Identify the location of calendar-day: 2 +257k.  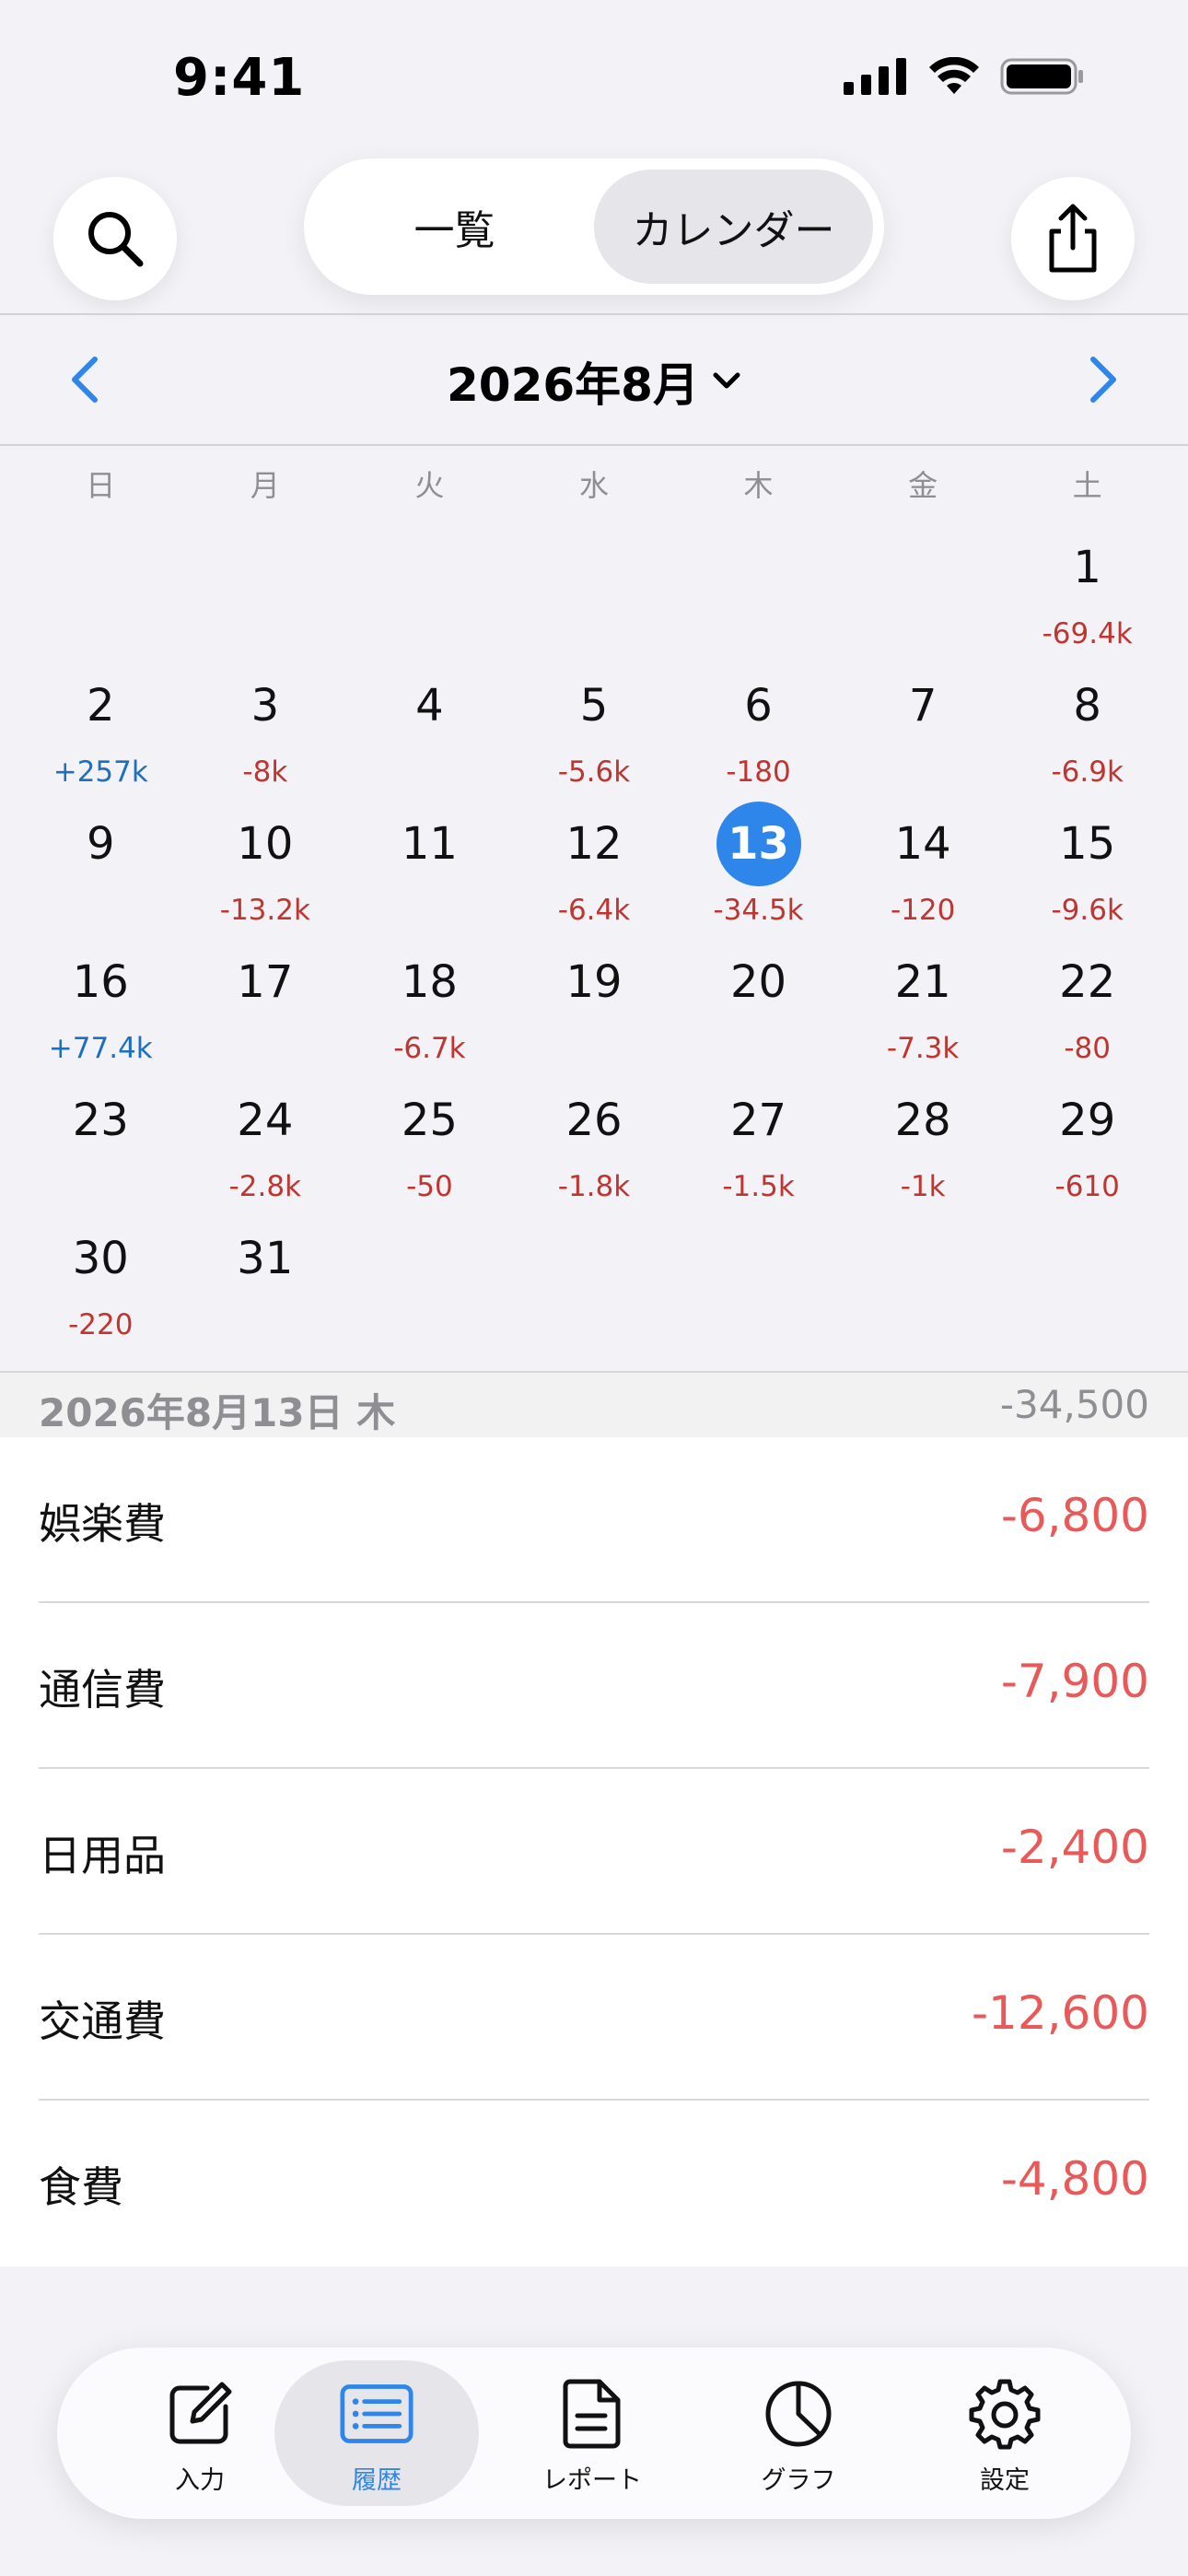
(100, 732).